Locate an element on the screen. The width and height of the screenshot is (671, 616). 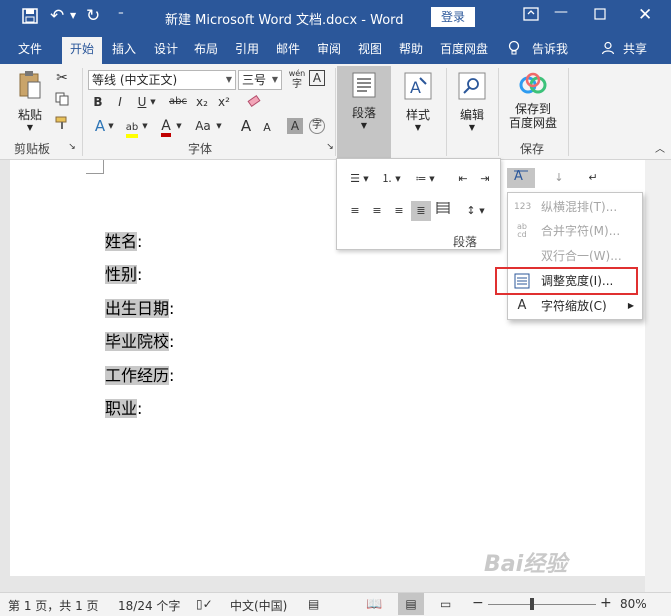
doc-line-experience: 工作经历: is located at coordinates (139, 375).